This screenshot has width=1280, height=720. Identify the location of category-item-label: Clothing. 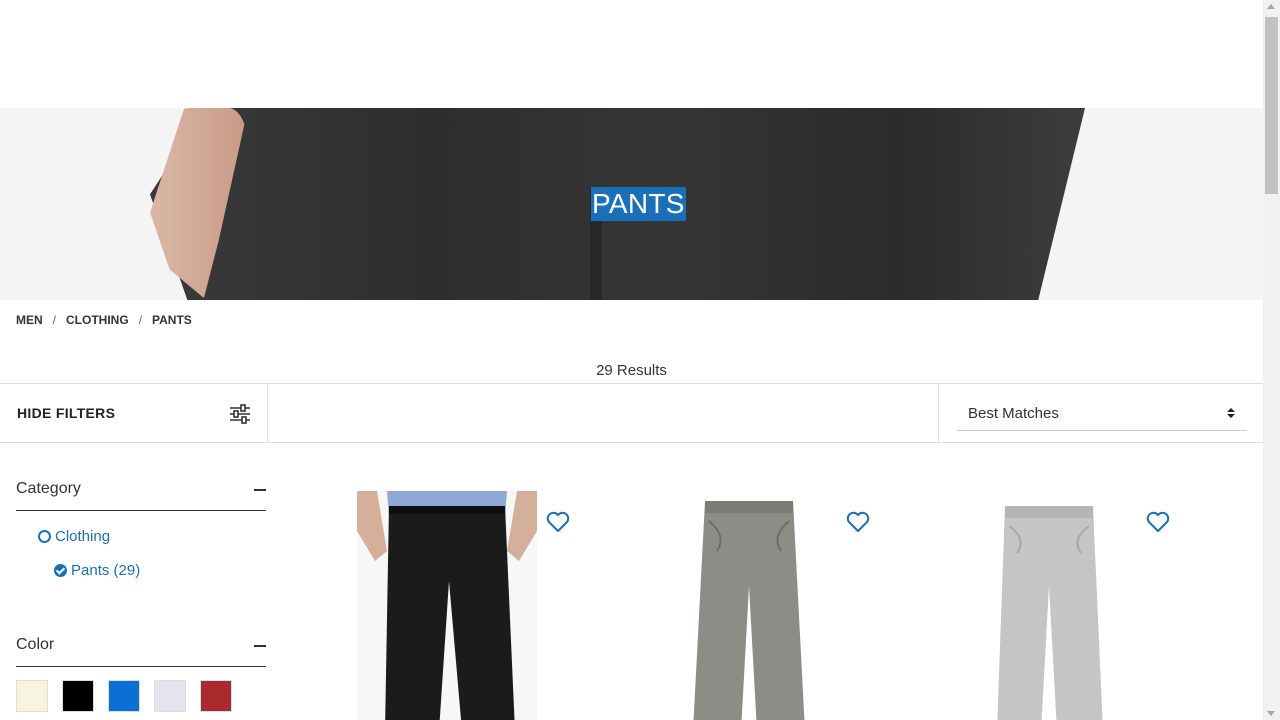
(83, 536).